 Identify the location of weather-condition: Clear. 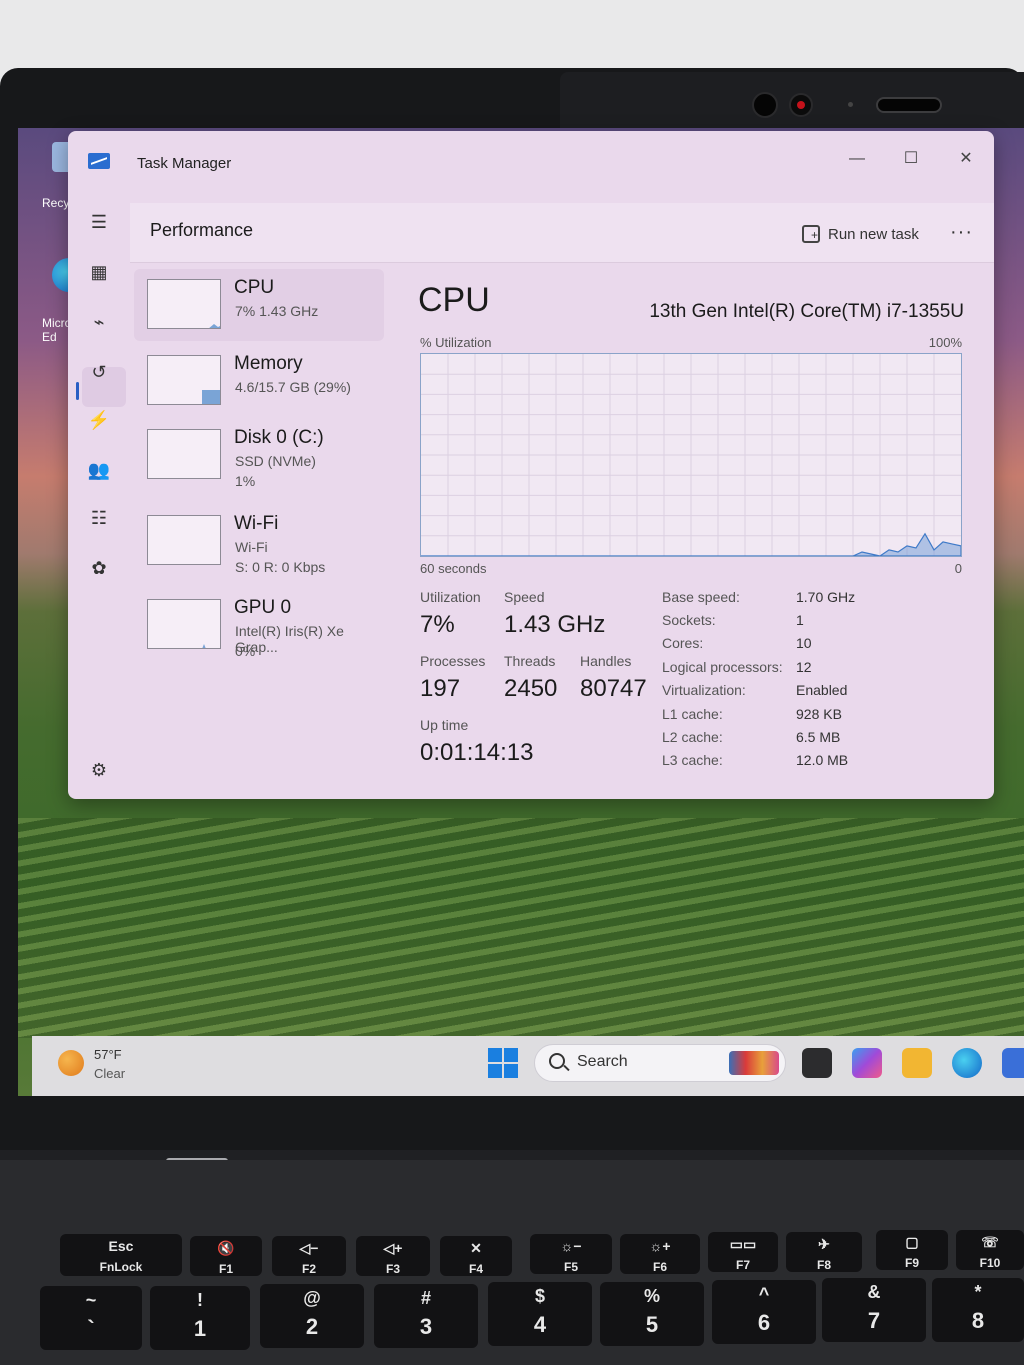
(109, 1073).